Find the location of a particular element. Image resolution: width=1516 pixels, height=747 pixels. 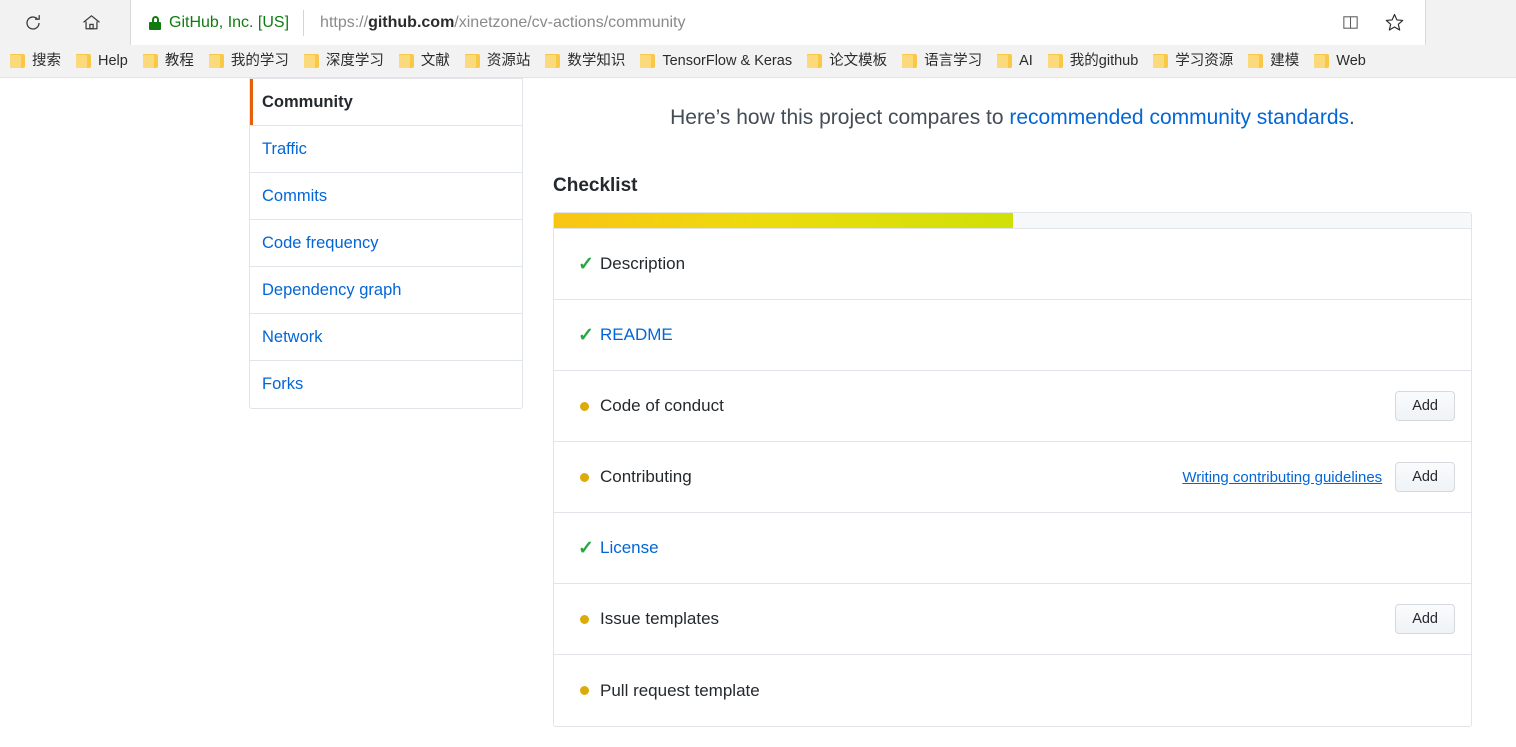

bookmark-label: 数学知识 is located at coordinates (596, 60).